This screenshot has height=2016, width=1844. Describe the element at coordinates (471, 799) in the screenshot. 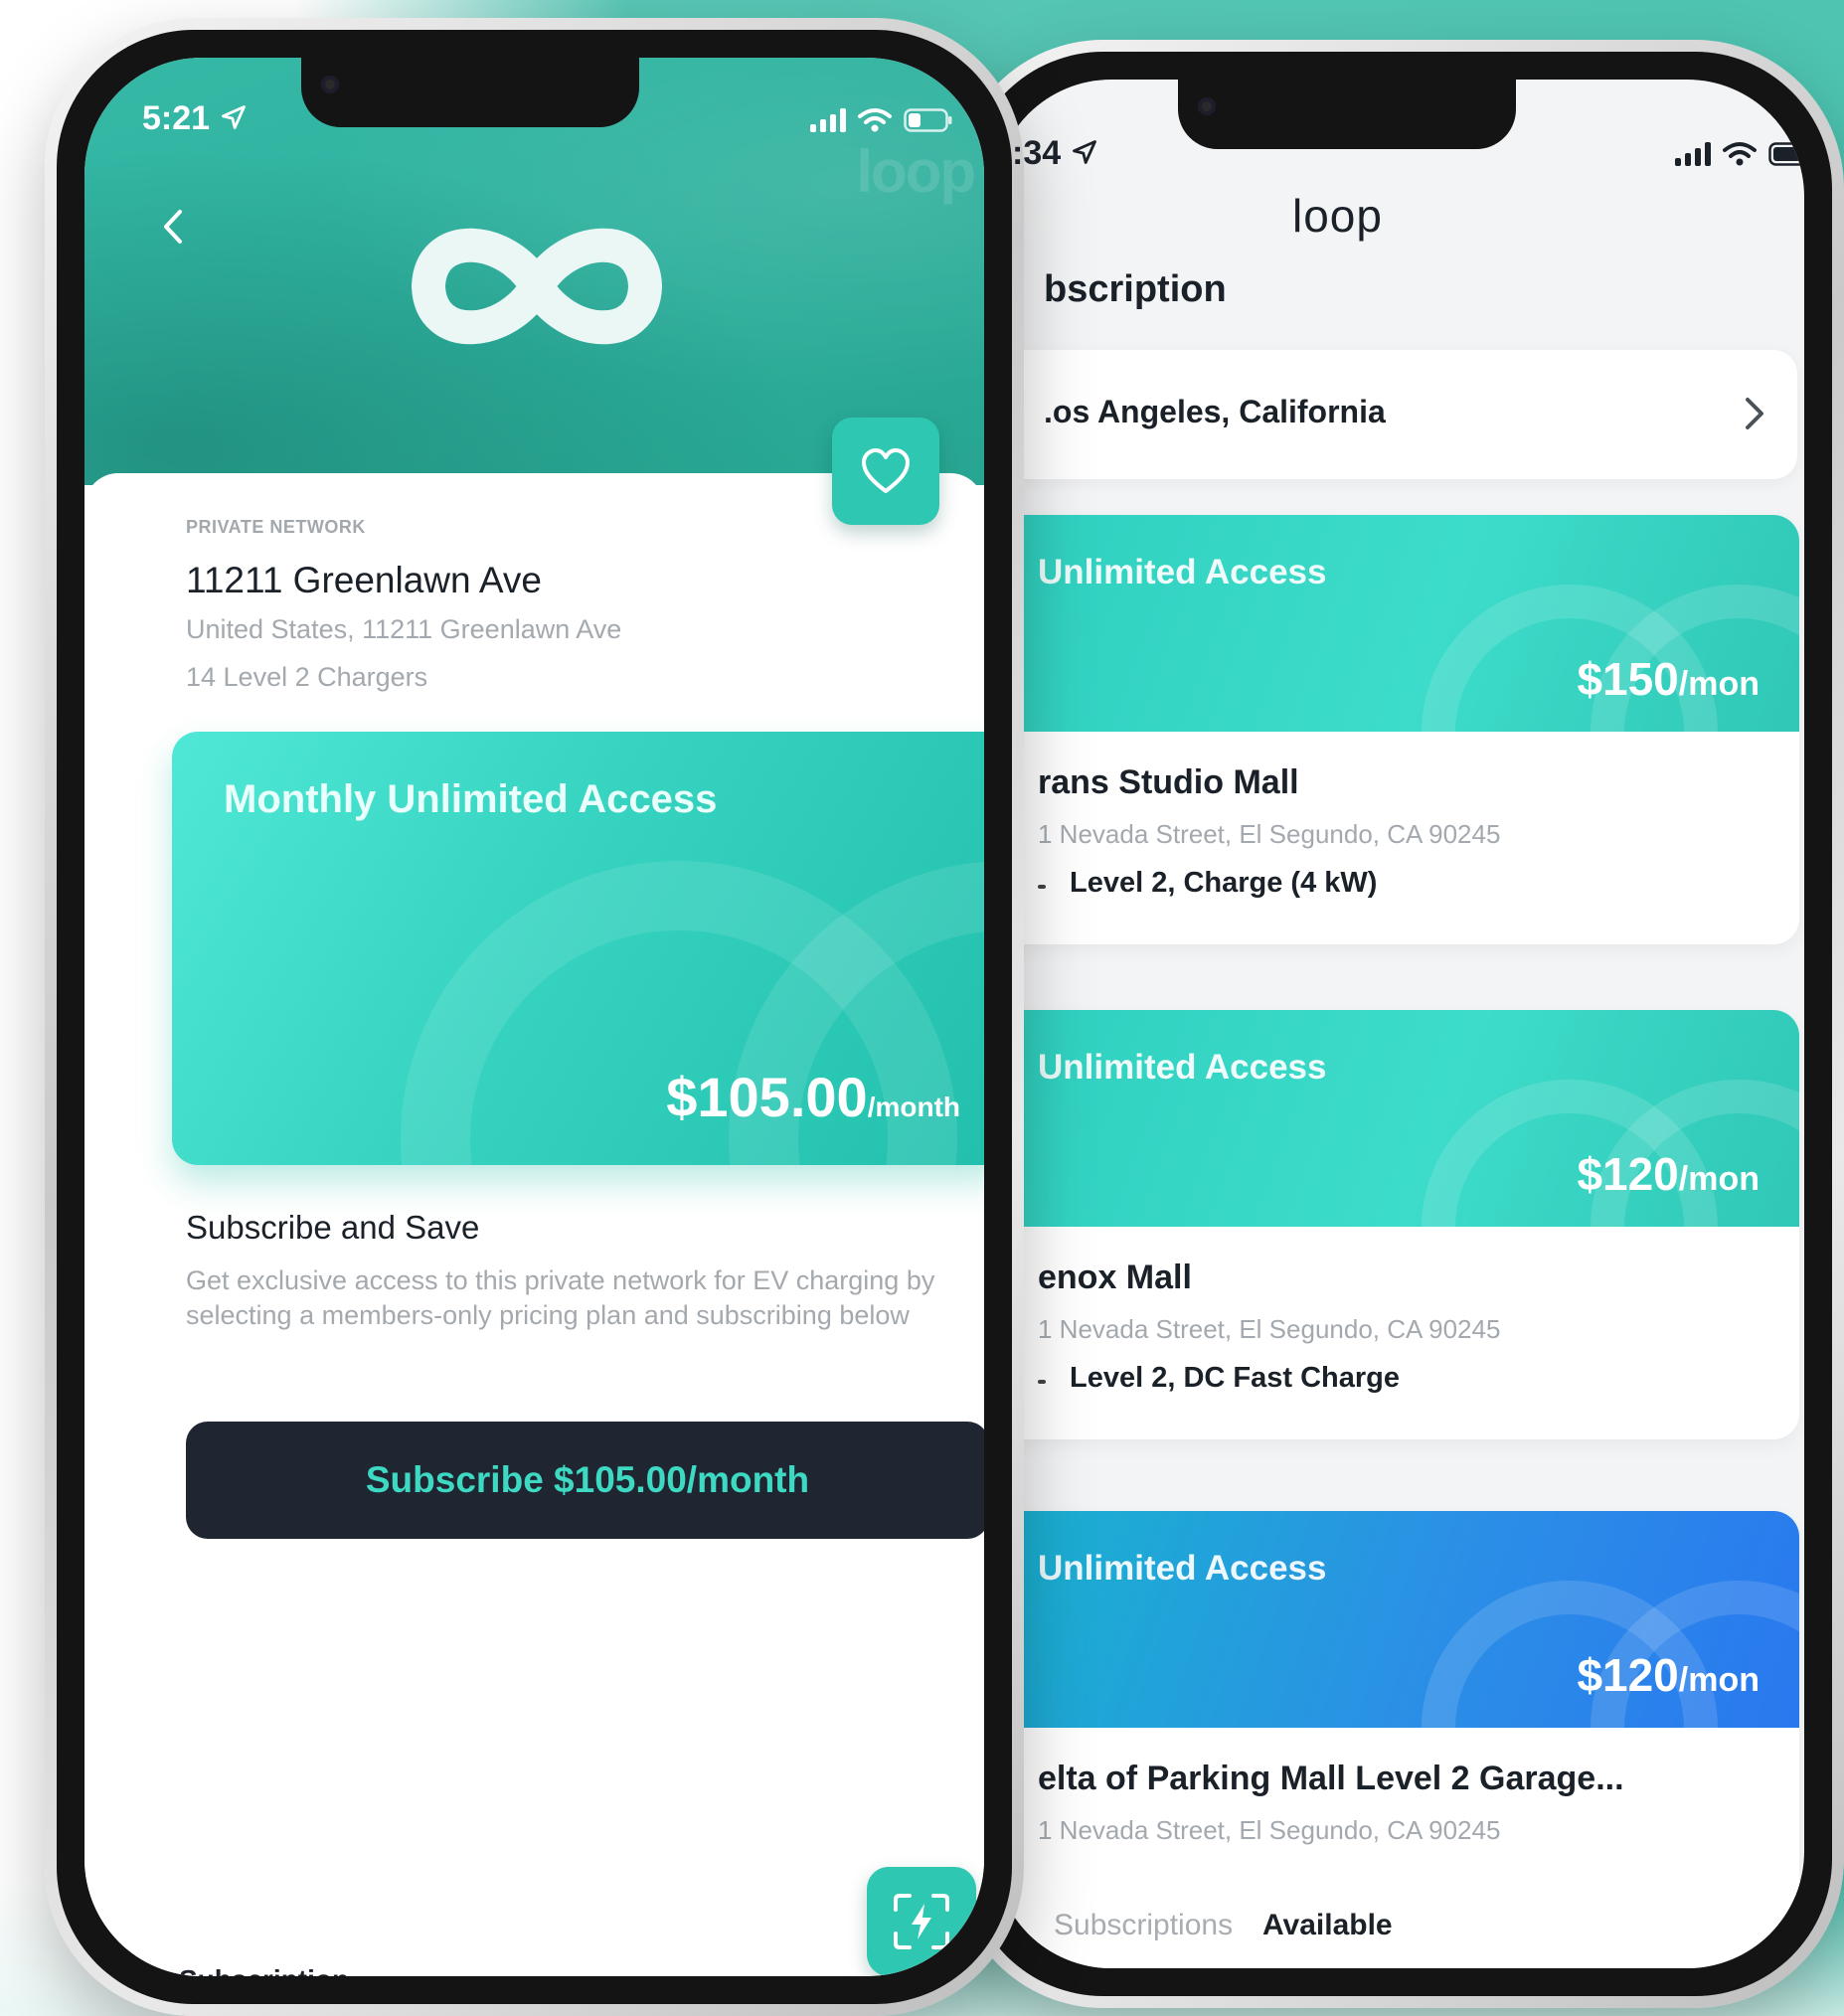

I see `plan-title: Monthly Unlimited Access` at that location.